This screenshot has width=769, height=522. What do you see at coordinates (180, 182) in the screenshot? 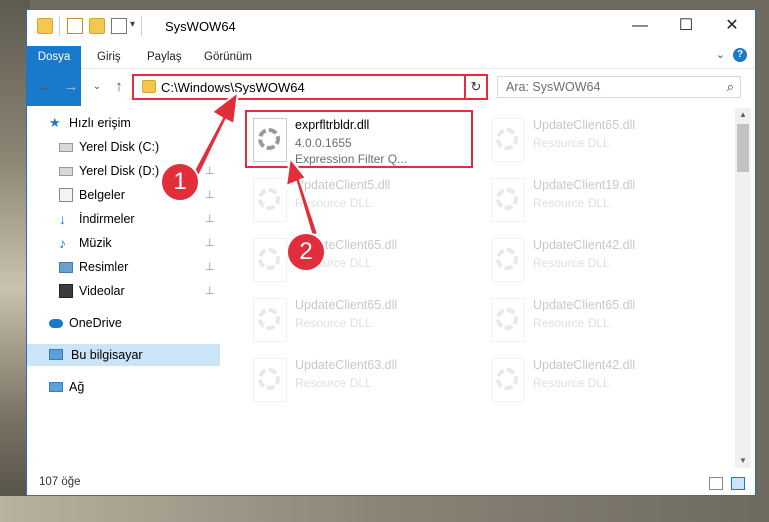
I see `step-marker-1: 1` at bounding box center [180, 182].